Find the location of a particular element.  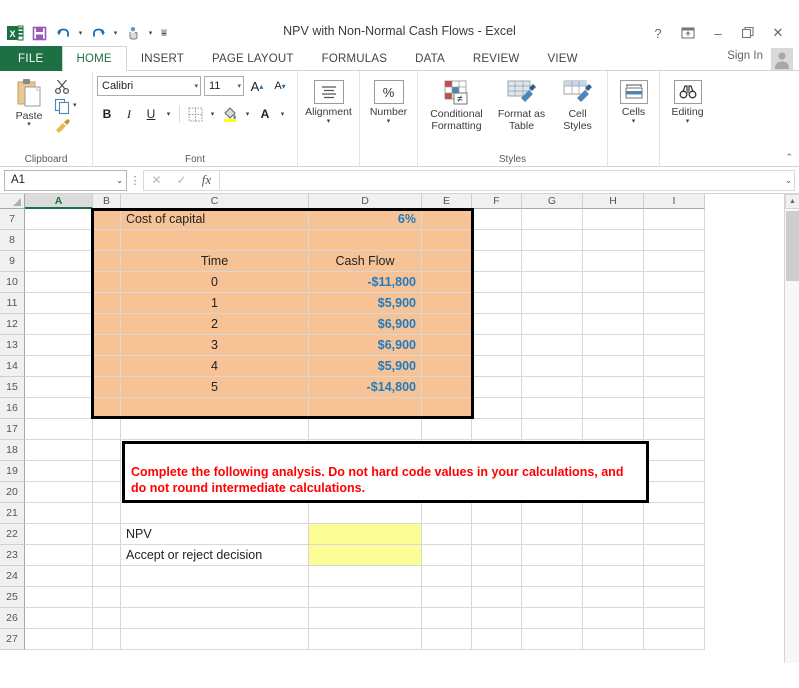

cell-H25 is located at coordinates (613, 597).